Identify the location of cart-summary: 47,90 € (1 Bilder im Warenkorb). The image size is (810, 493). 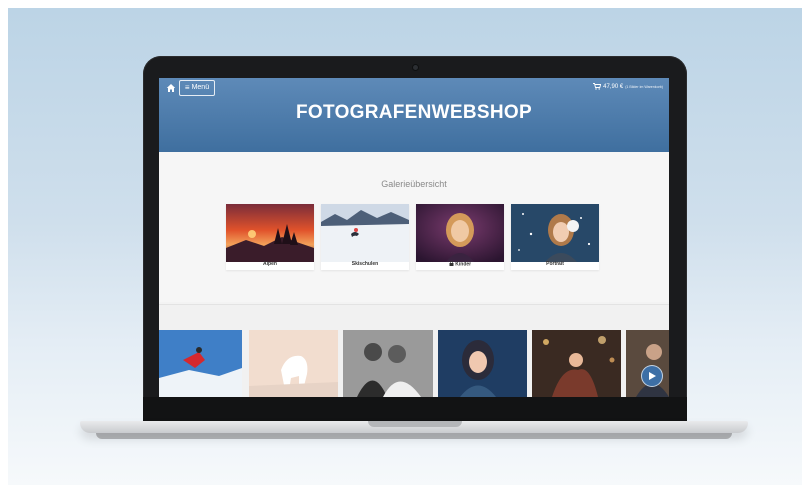
(628, 86).